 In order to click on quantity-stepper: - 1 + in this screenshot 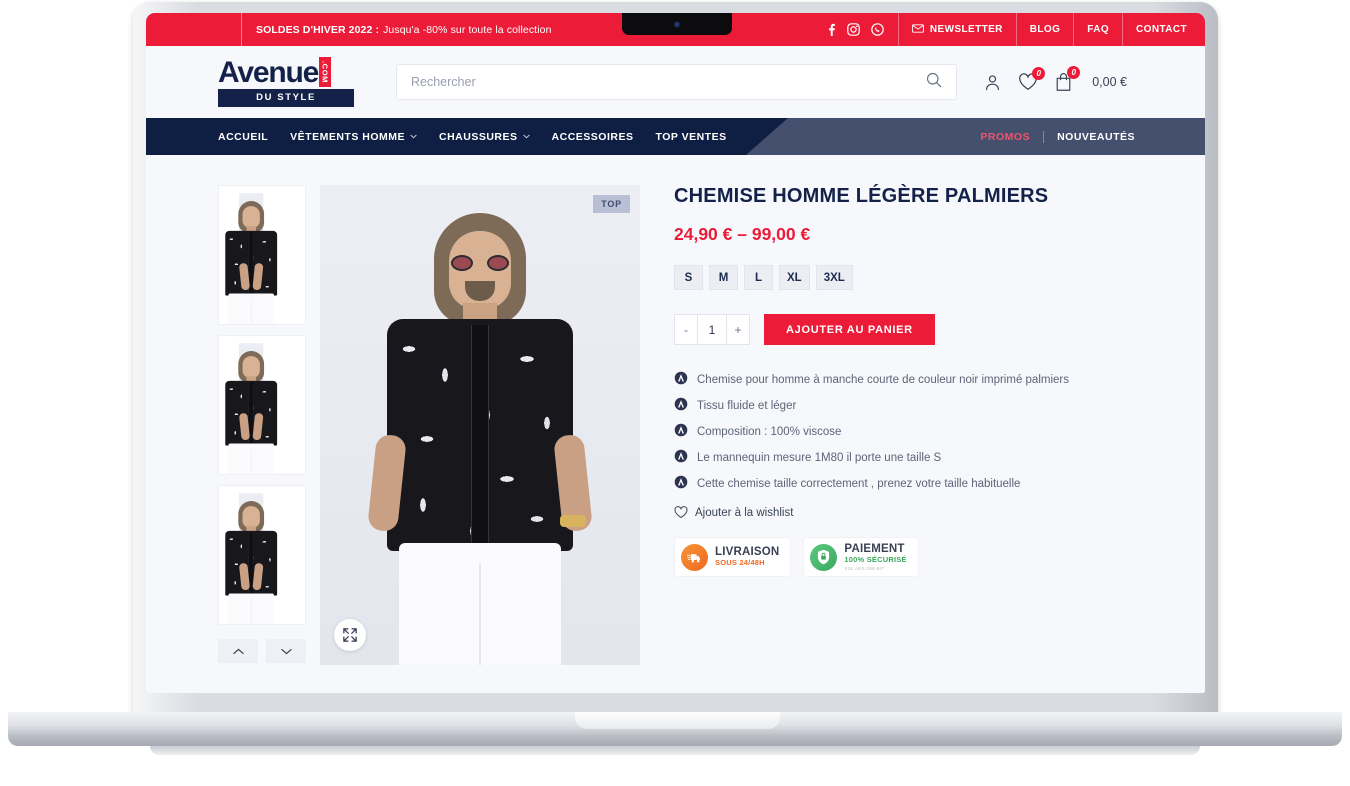, I will do `click(712, 329)`.